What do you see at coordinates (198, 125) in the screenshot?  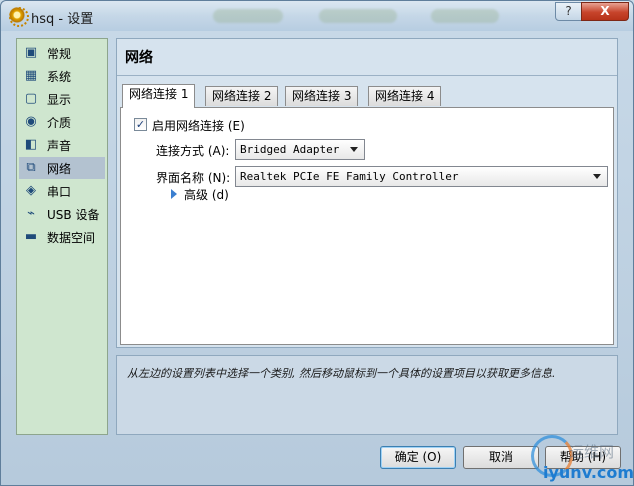 I see `enable-network-label: 启用网络连接 (E)` at bounding box center [198, 125].